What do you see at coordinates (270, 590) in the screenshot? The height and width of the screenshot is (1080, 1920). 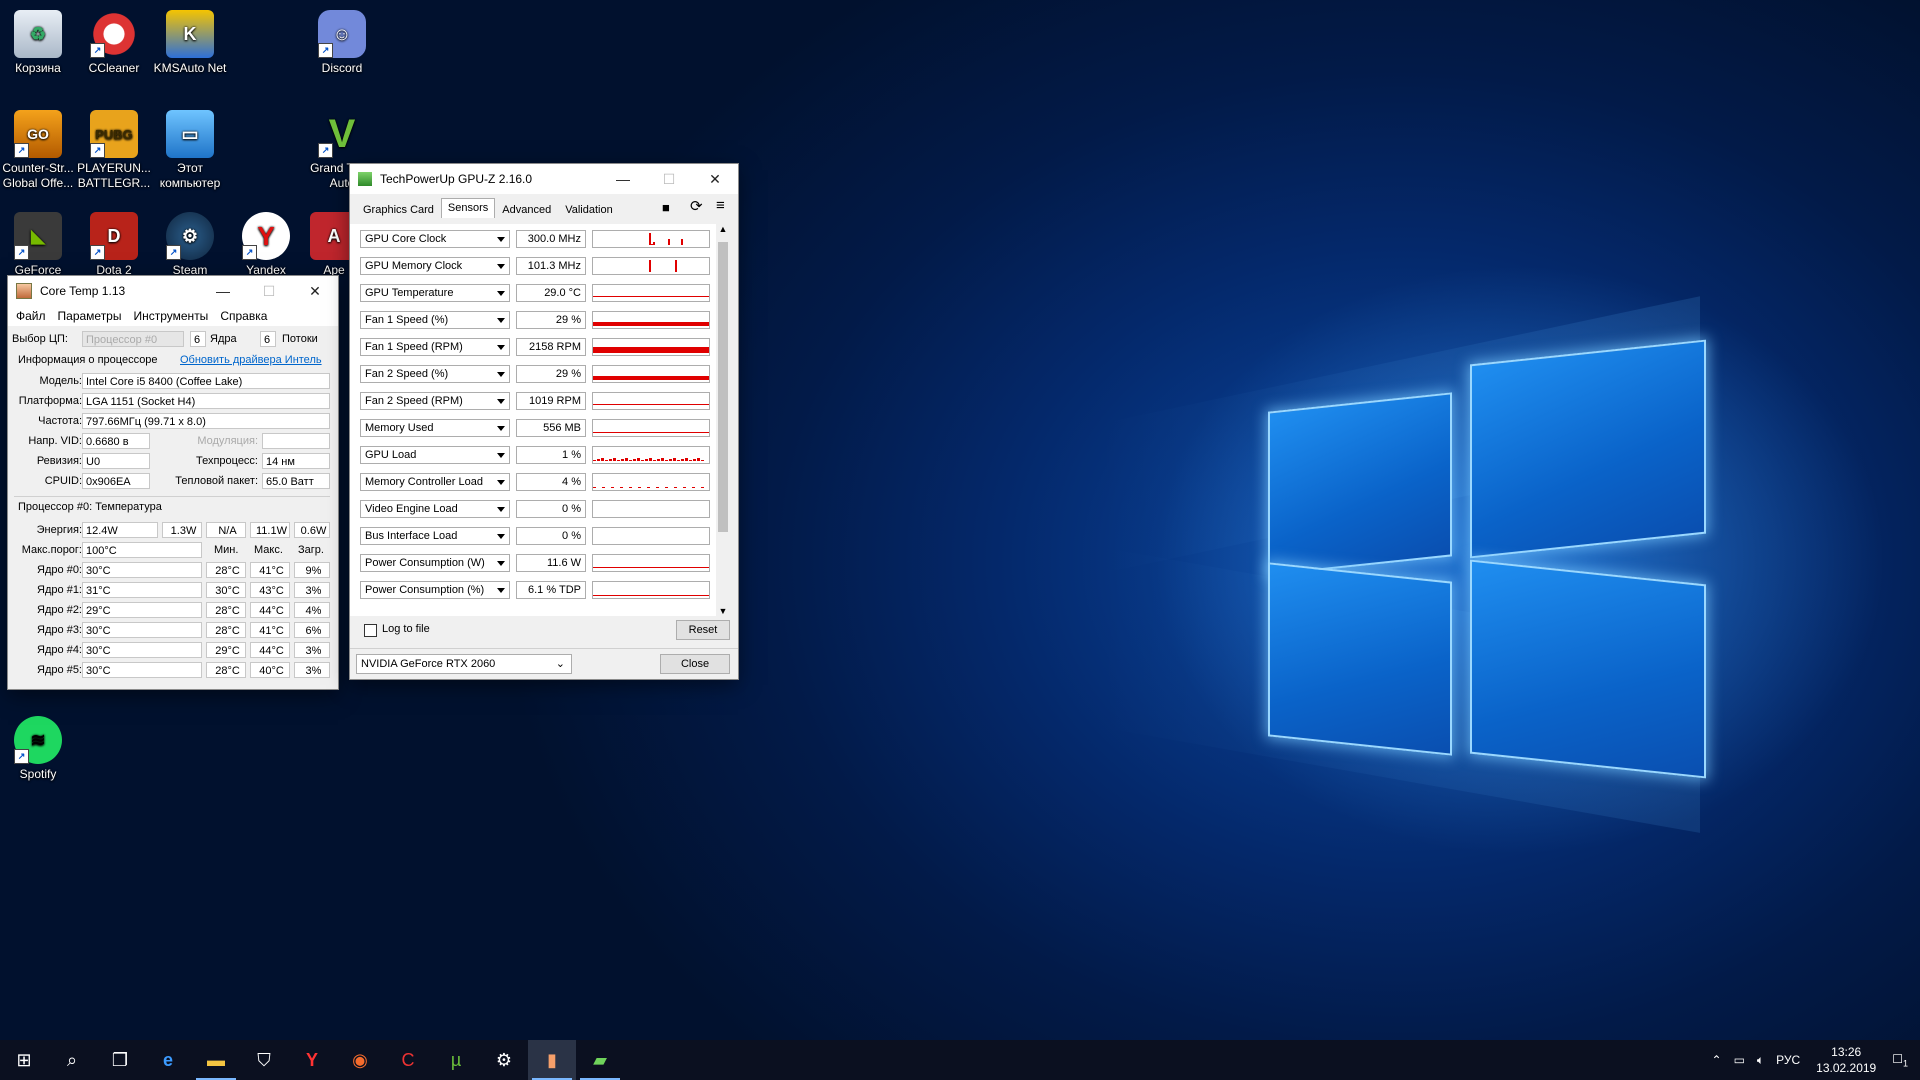 I see `core-max: 43°C` at bounding box center [270, 590].